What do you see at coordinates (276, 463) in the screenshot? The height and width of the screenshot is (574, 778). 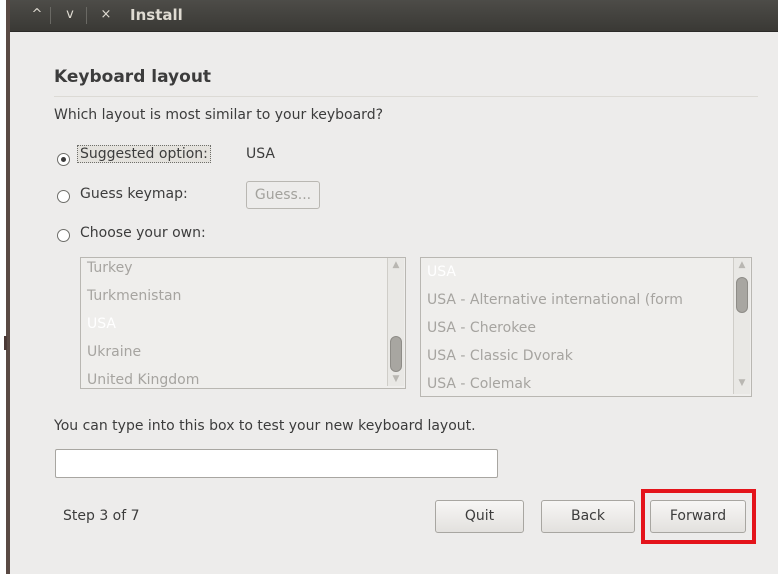 I see `keyboard-test-input` at bounding box center [276, 463].